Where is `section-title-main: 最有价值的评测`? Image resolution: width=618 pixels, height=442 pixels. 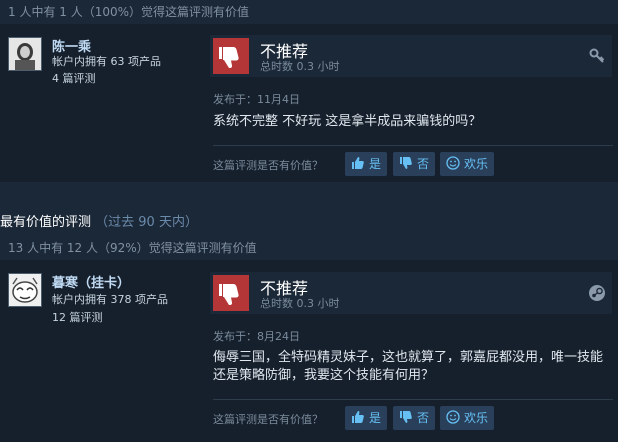 section-title-main: 最有价值的评测 is located at coordinates (46, 222).